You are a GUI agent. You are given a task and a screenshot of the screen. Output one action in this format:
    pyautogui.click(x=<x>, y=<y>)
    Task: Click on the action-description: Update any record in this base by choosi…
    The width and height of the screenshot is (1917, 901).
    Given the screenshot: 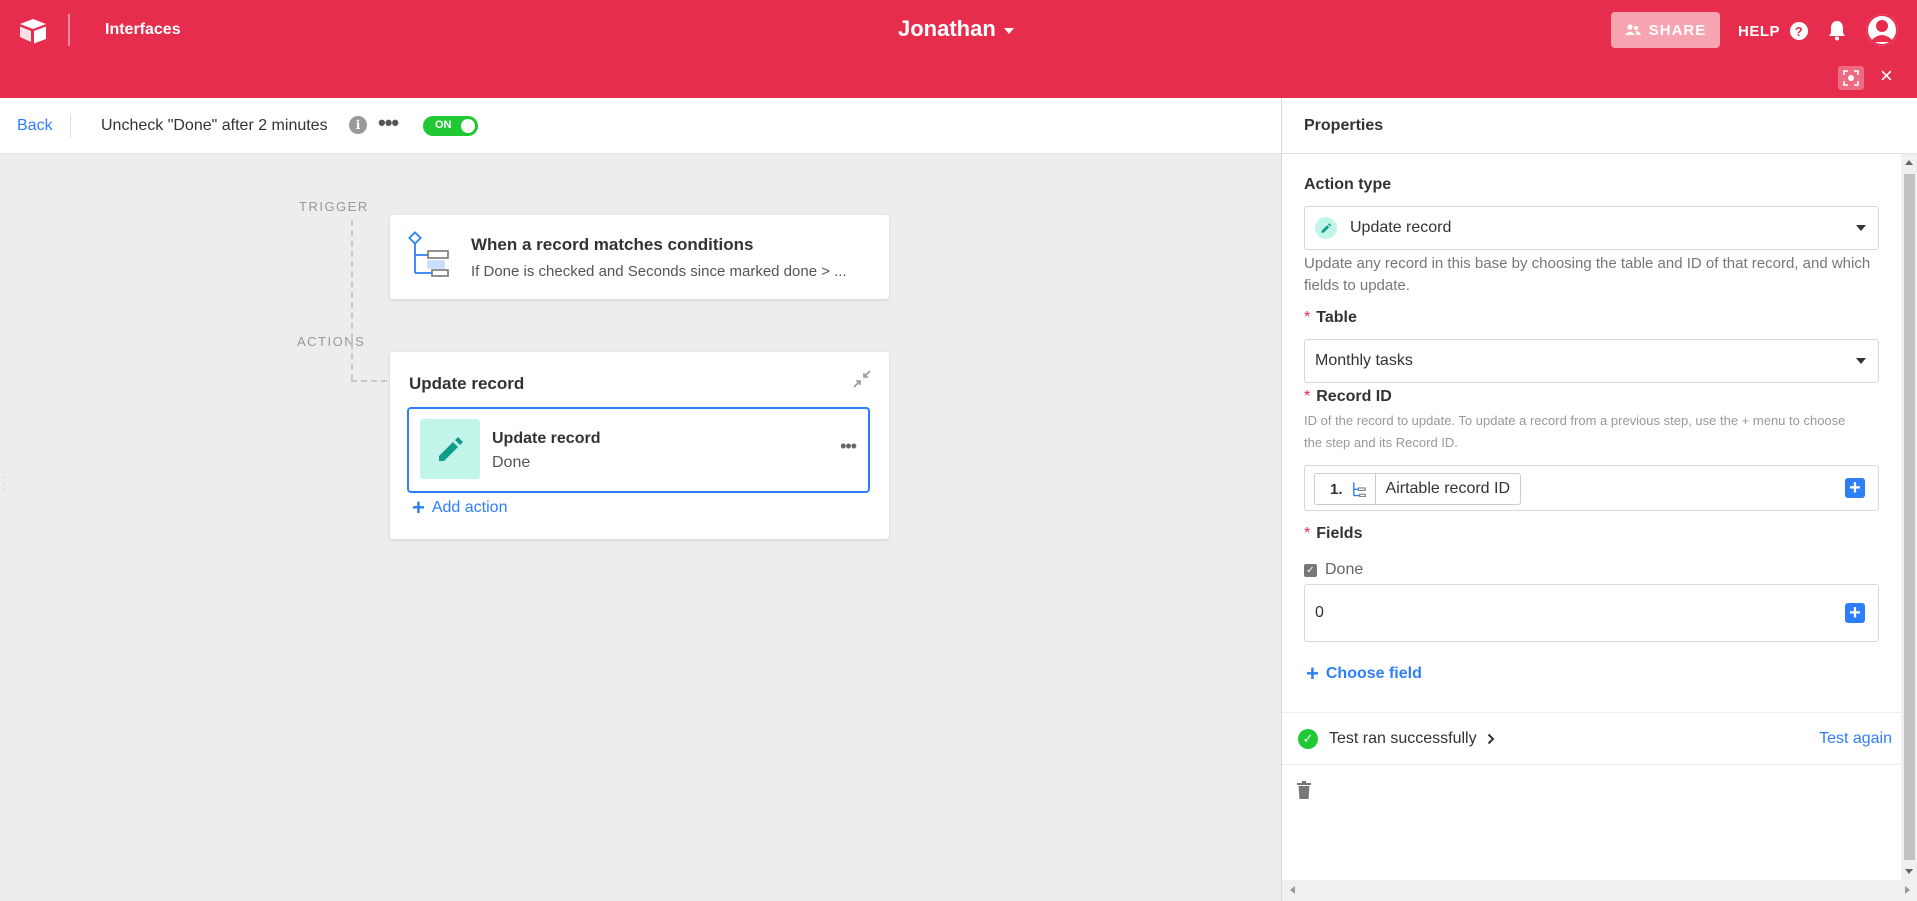 What is the action you would take?
    pyautogui.click(x=1587, y=274)
    